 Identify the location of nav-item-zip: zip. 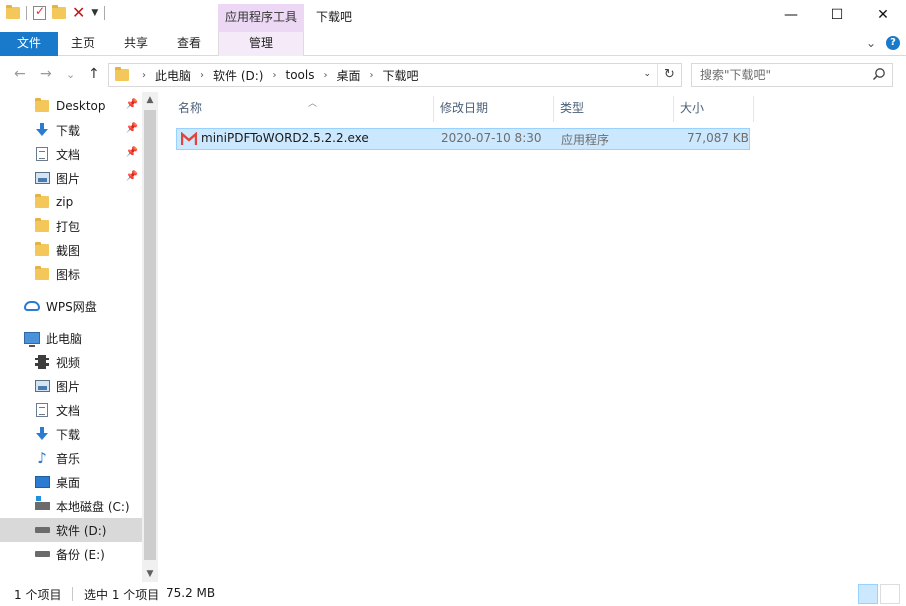
(71, 202).